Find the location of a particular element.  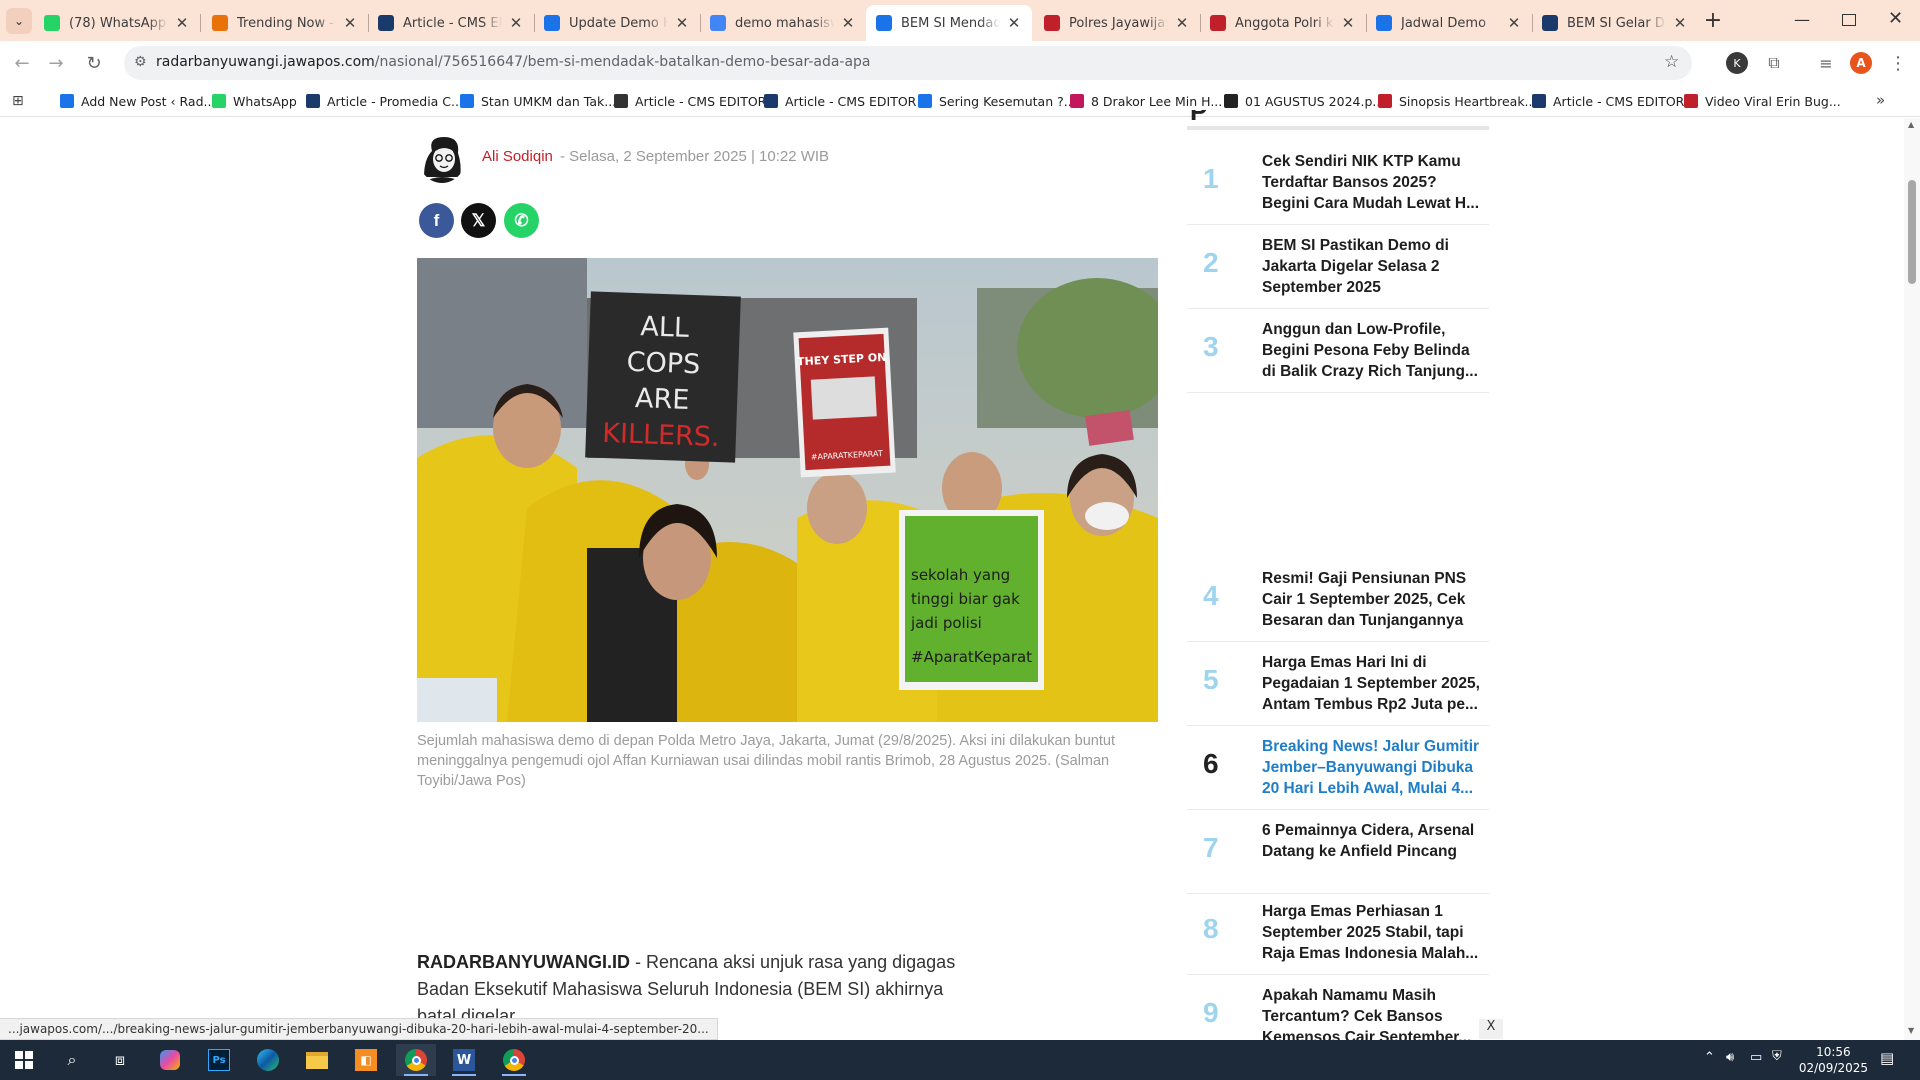

tab-9: Jadwal Demo ✕ is located at coordinates (1449, 23).